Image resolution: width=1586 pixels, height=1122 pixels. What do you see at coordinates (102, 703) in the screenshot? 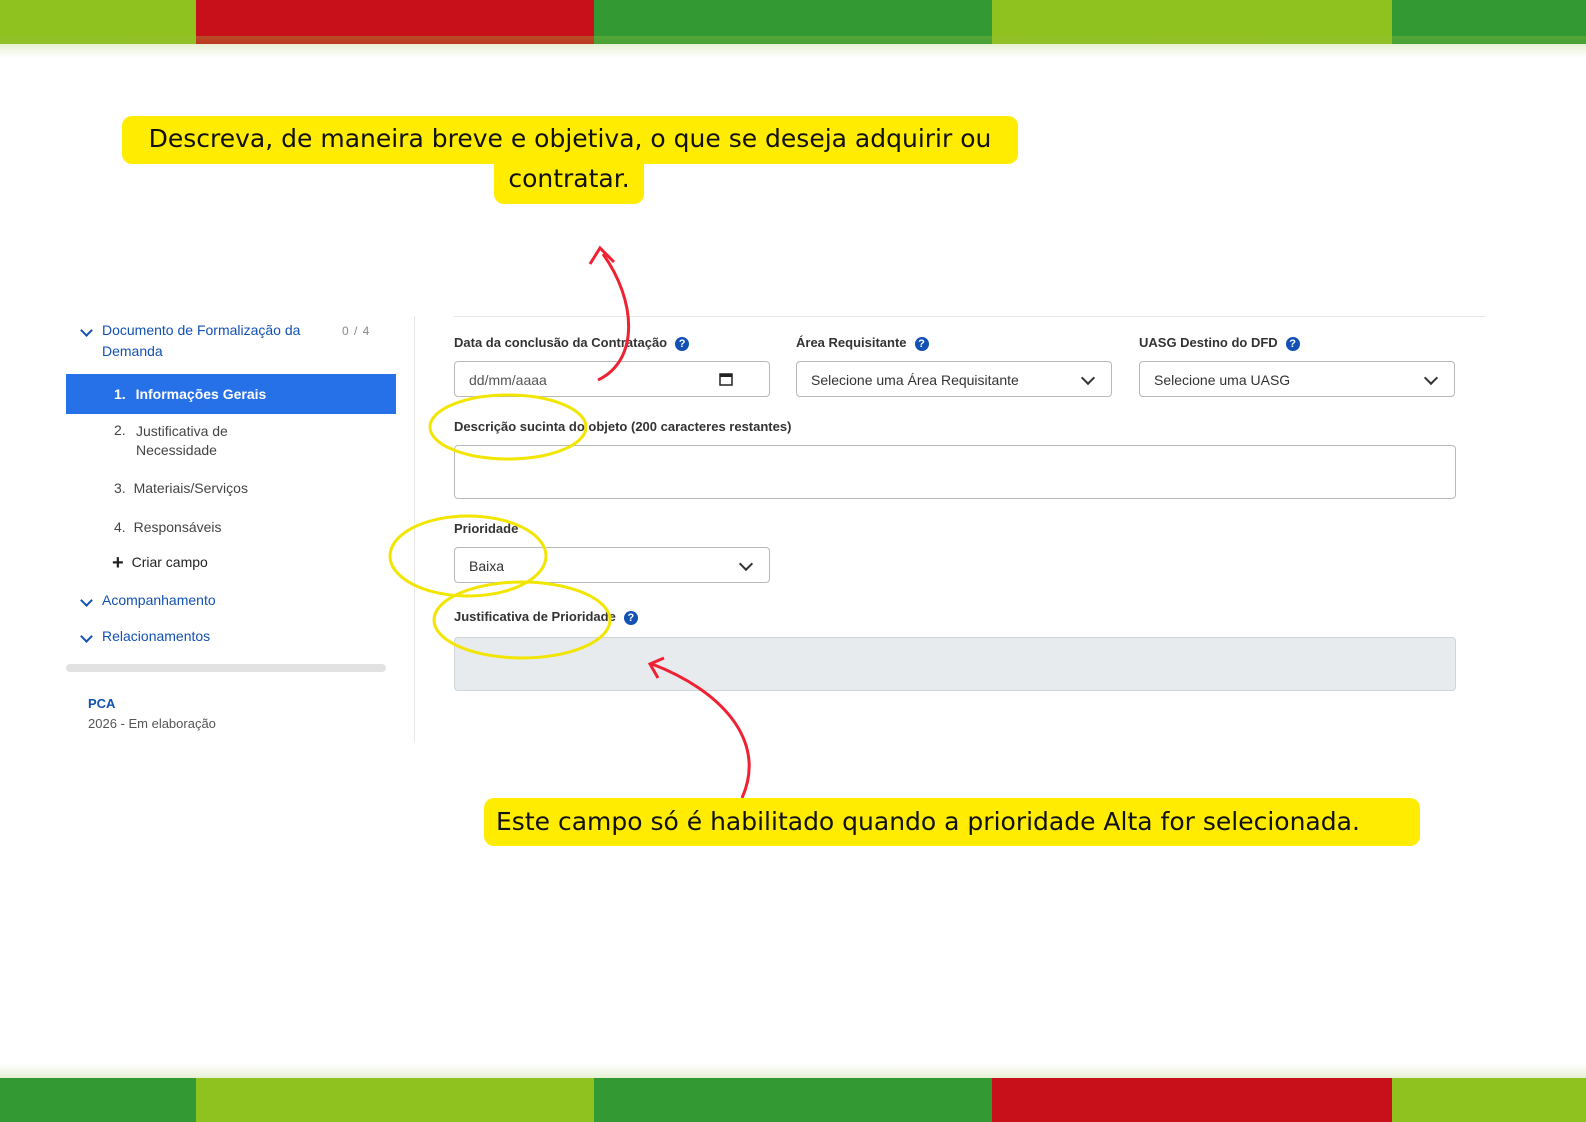
I see `pca-label: PCA` at bounding box center [102, 703].